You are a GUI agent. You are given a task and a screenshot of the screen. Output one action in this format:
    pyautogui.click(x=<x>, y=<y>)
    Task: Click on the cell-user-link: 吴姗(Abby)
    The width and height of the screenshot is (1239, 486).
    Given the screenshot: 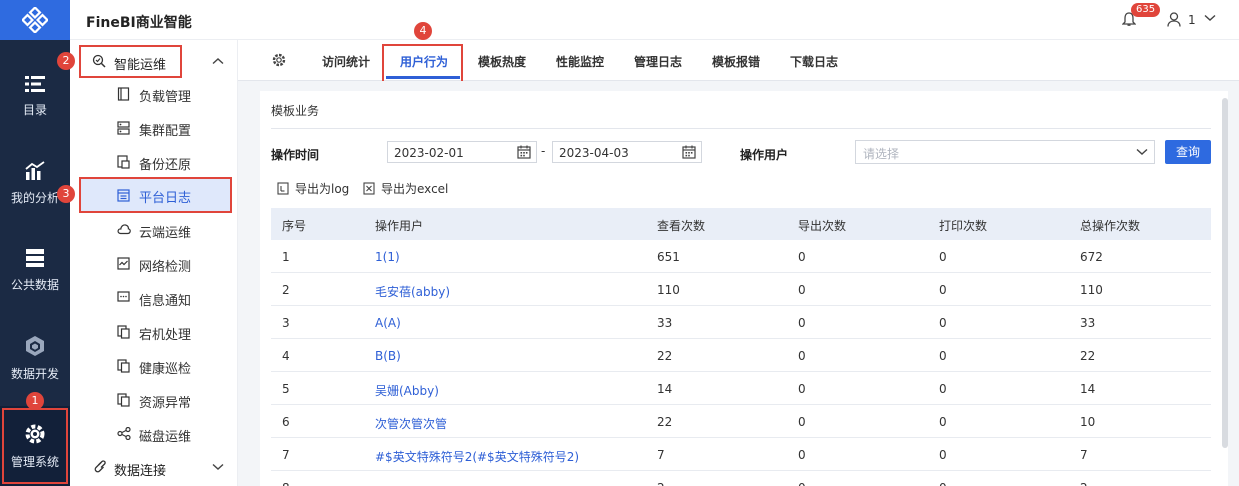 What is the action you would take?
    pyautogui.click(x=407, y=390)
    